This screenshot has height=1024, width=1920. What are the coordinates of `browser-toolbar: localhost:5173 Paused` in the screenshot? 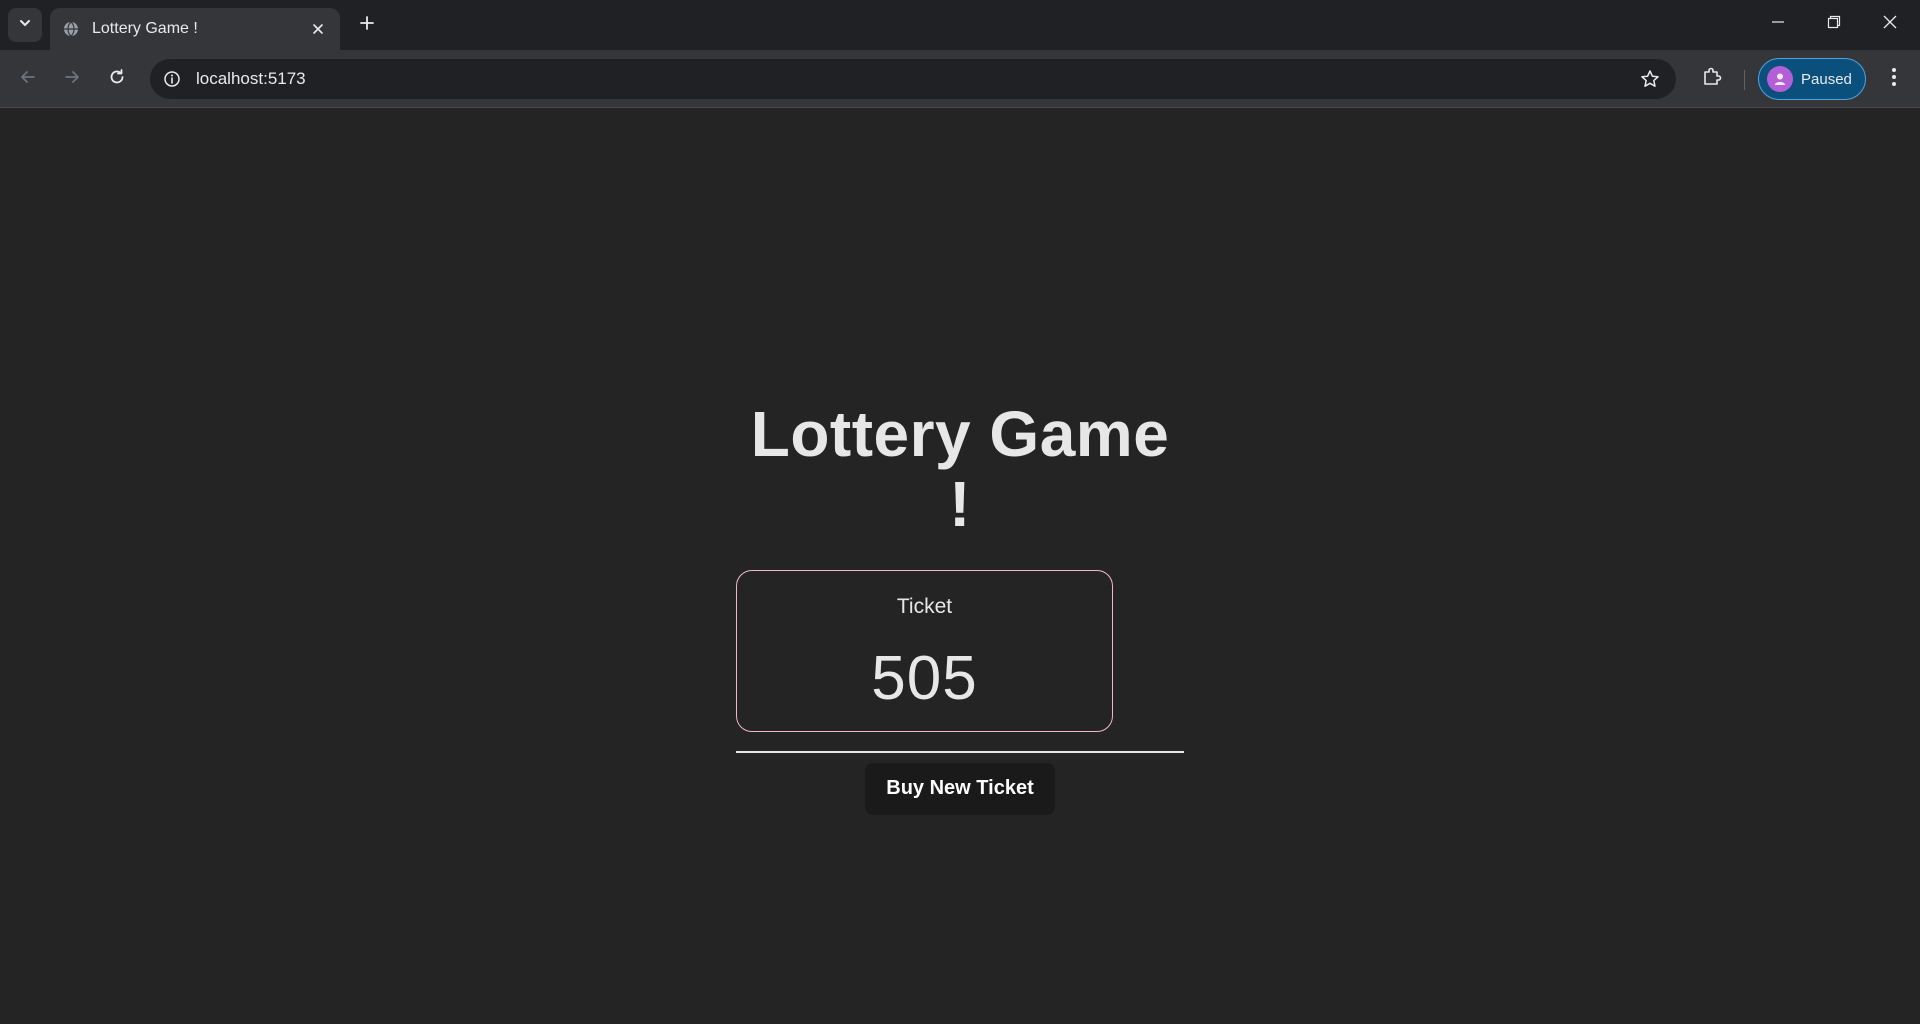 It's located at (960, 79).